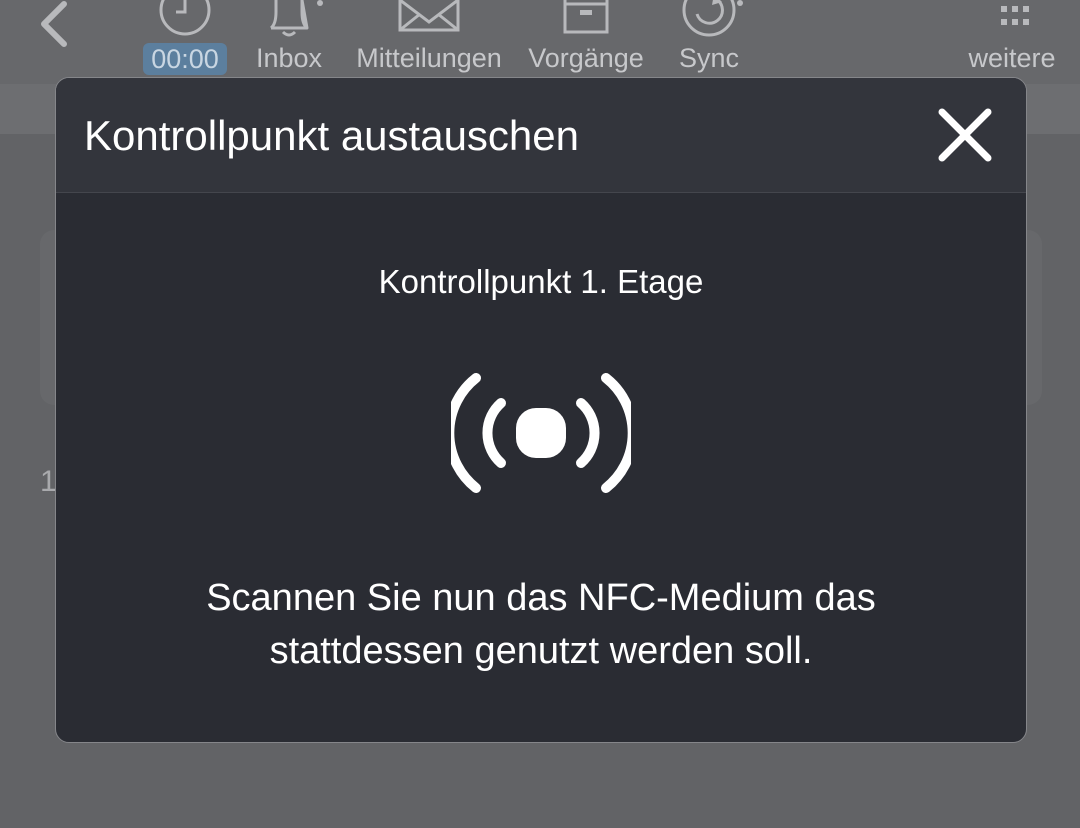 This screenshot has width=1080, height=828. Describe the element at coordinates (586, 58) in the screenshot. I see `toolbar-vorgaenge-label: Vorgänge` at that location.